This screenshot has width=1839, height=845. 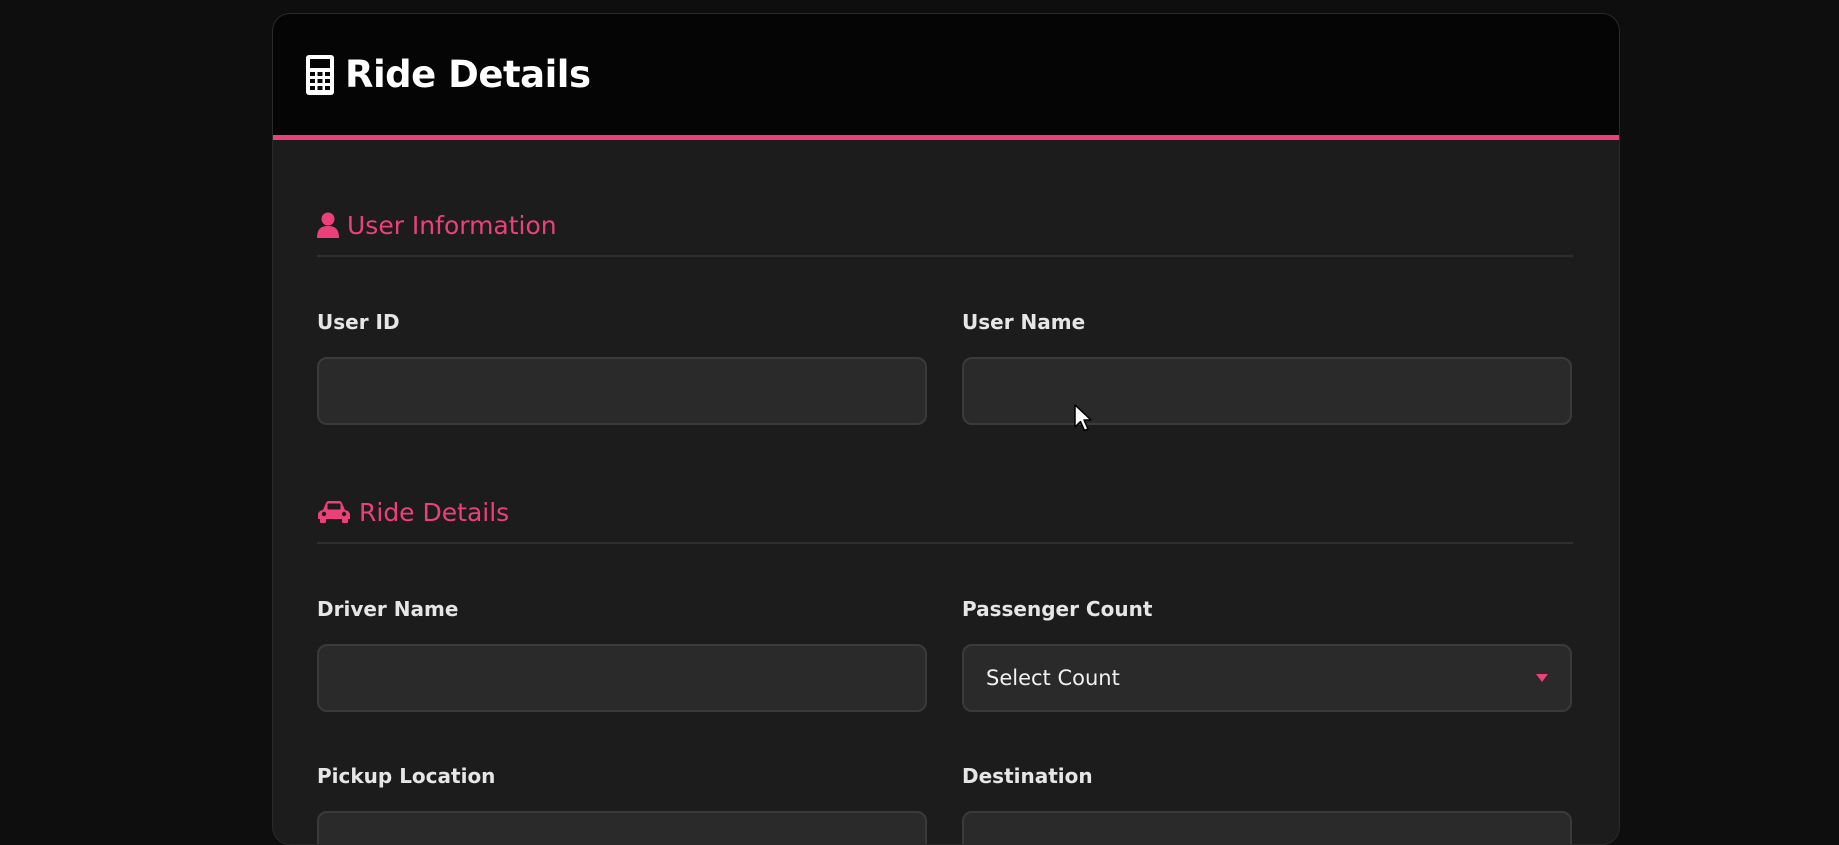 What do you see at coordinates (468, 74) in the screenshot?
I see `page-title: Ride Details` at bounding box center [468, 74].